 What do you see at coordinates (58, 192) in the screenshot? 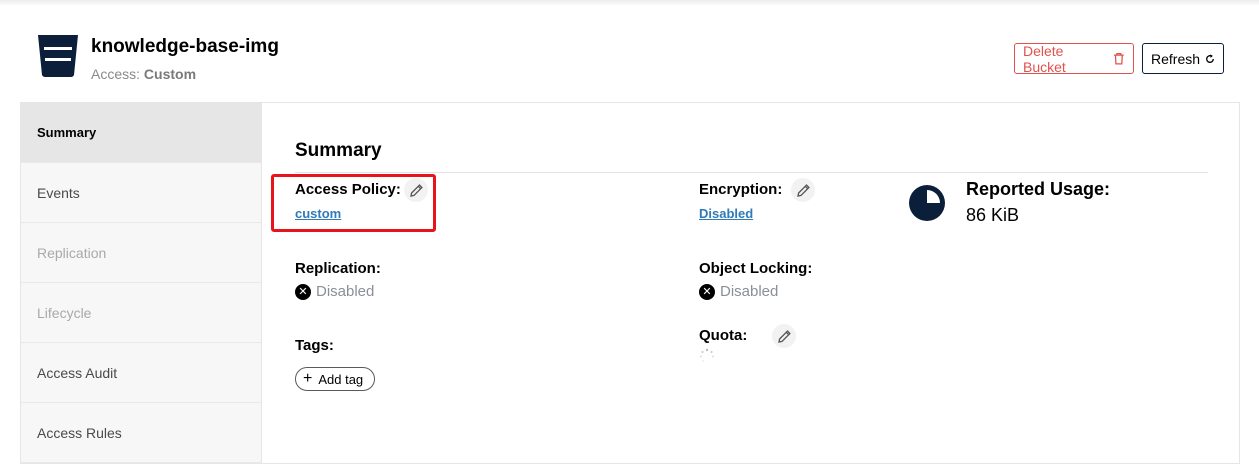
I see `sidebar-item-label: Events` at bounding box center [58, 192].